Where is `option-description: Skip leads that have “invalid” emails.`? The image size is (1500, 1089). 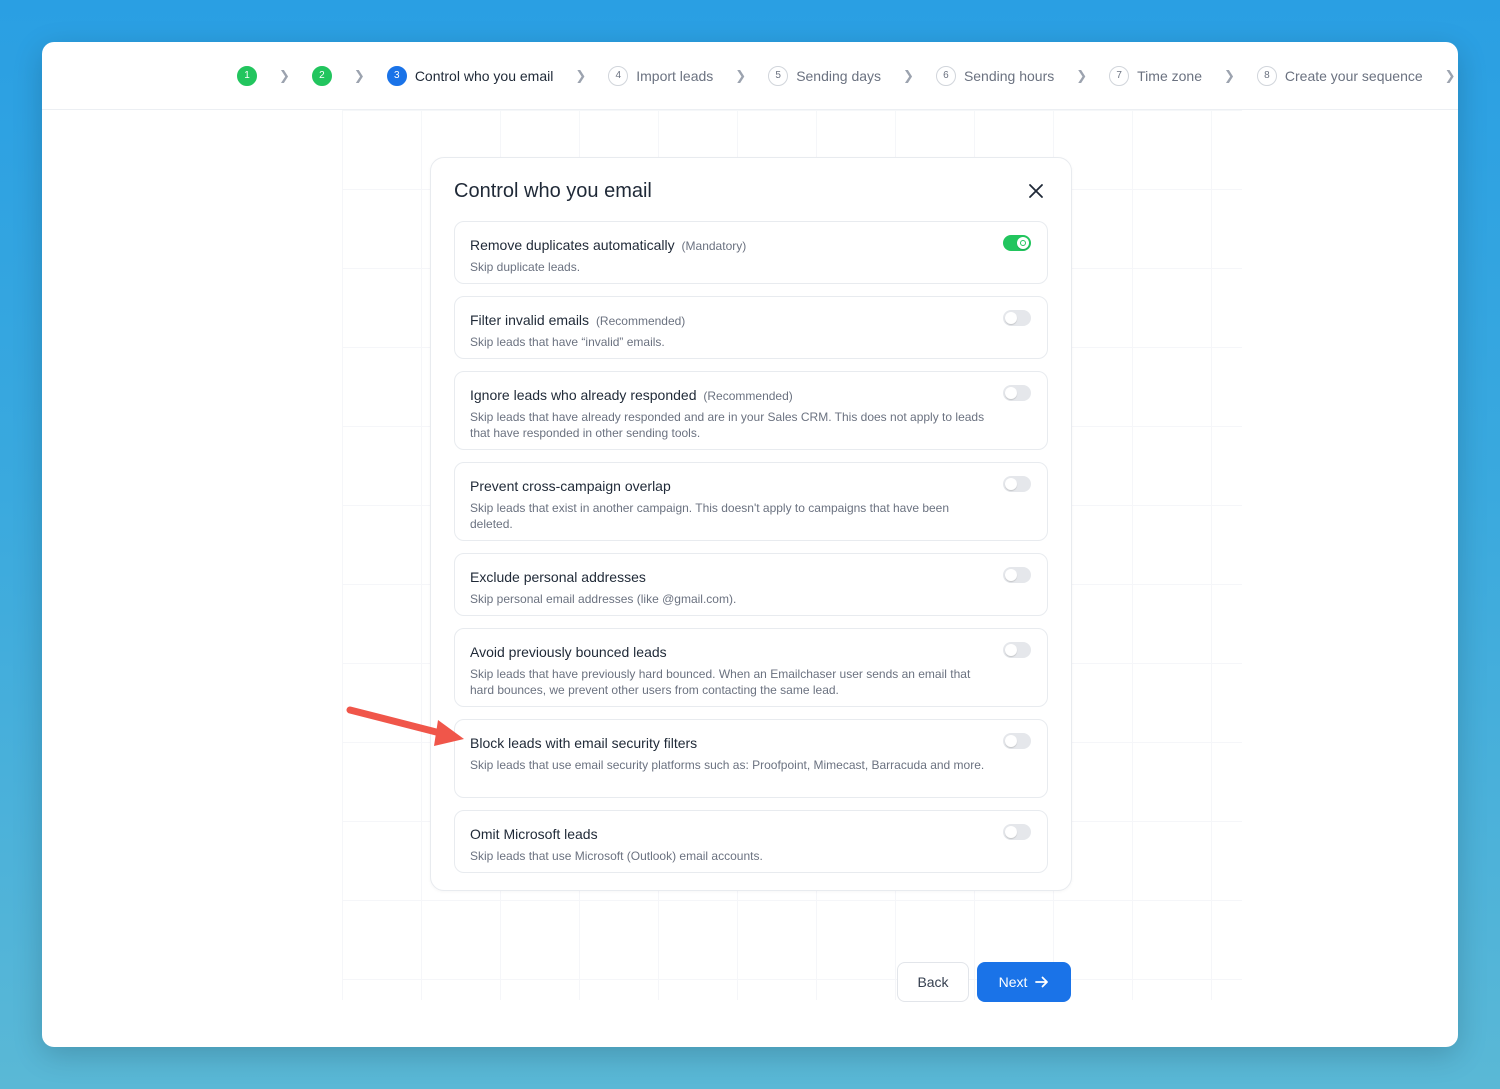
option-description: Skip leads that have “invalid” emails. is located at coordinates (567, 342).